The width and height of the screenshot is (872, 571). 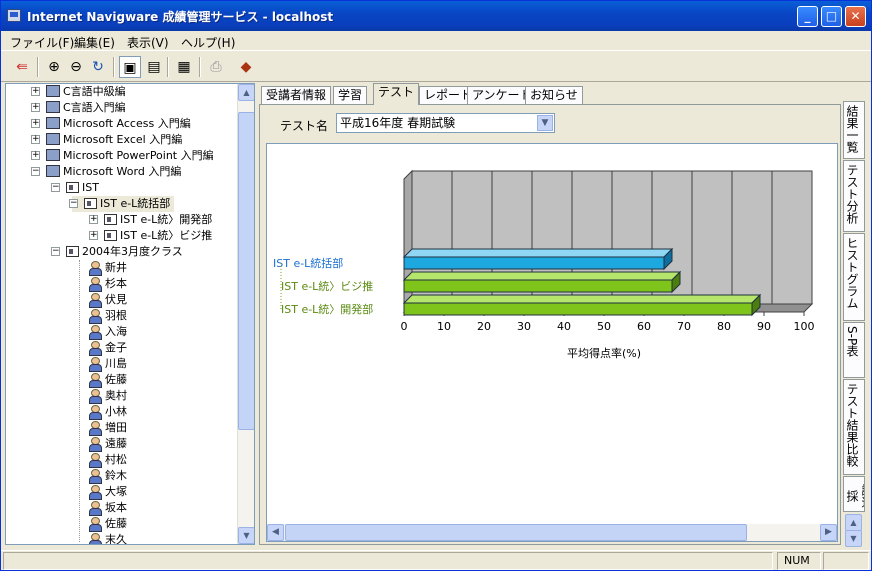 What do you see at coordinates (107, 348) in the screenshot?
I see `tree-student: 金子` at bounding box center [107, 348].